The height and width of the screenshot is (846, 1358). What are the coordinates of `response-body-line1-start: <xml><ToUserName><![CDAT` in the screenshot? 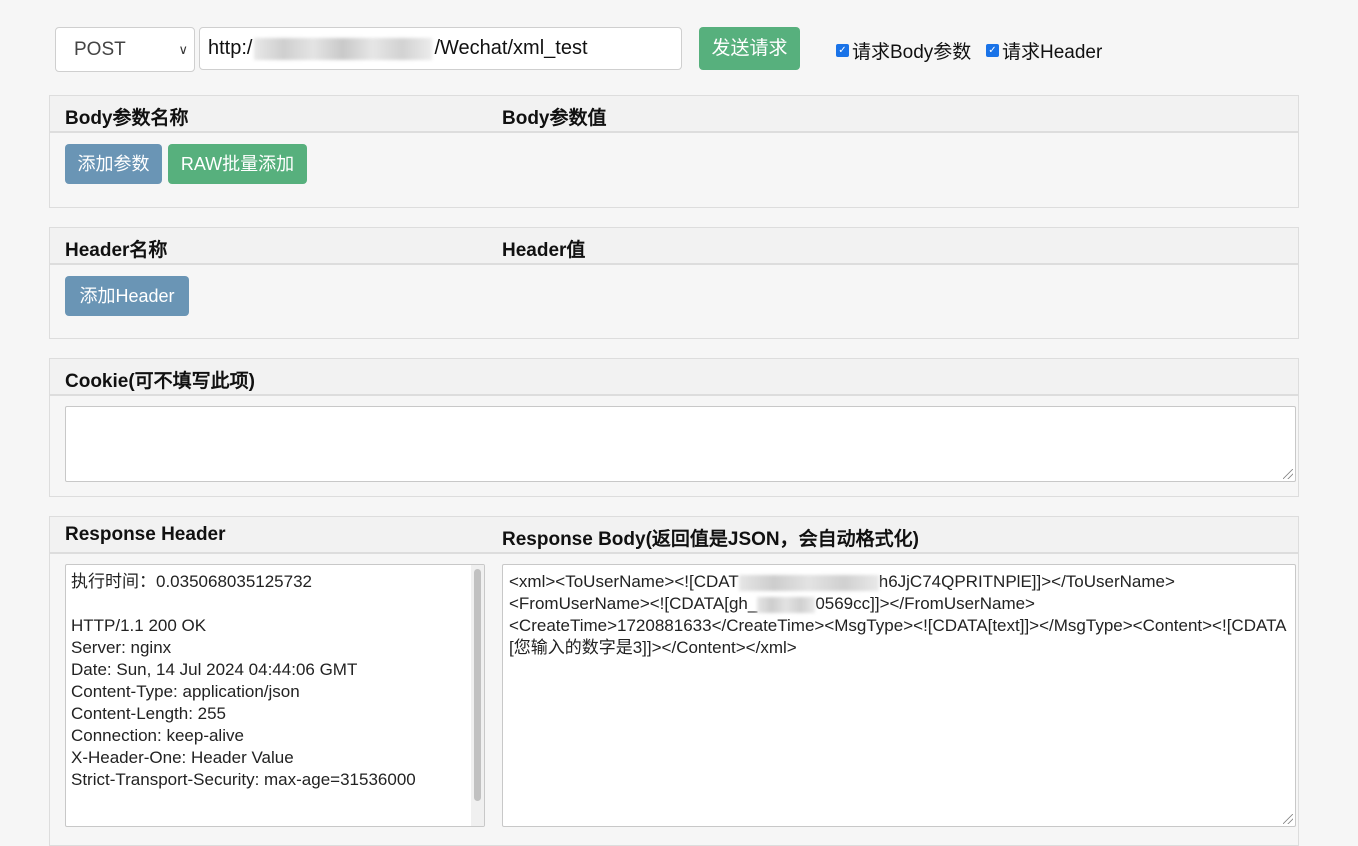 It's located at (624, 581).